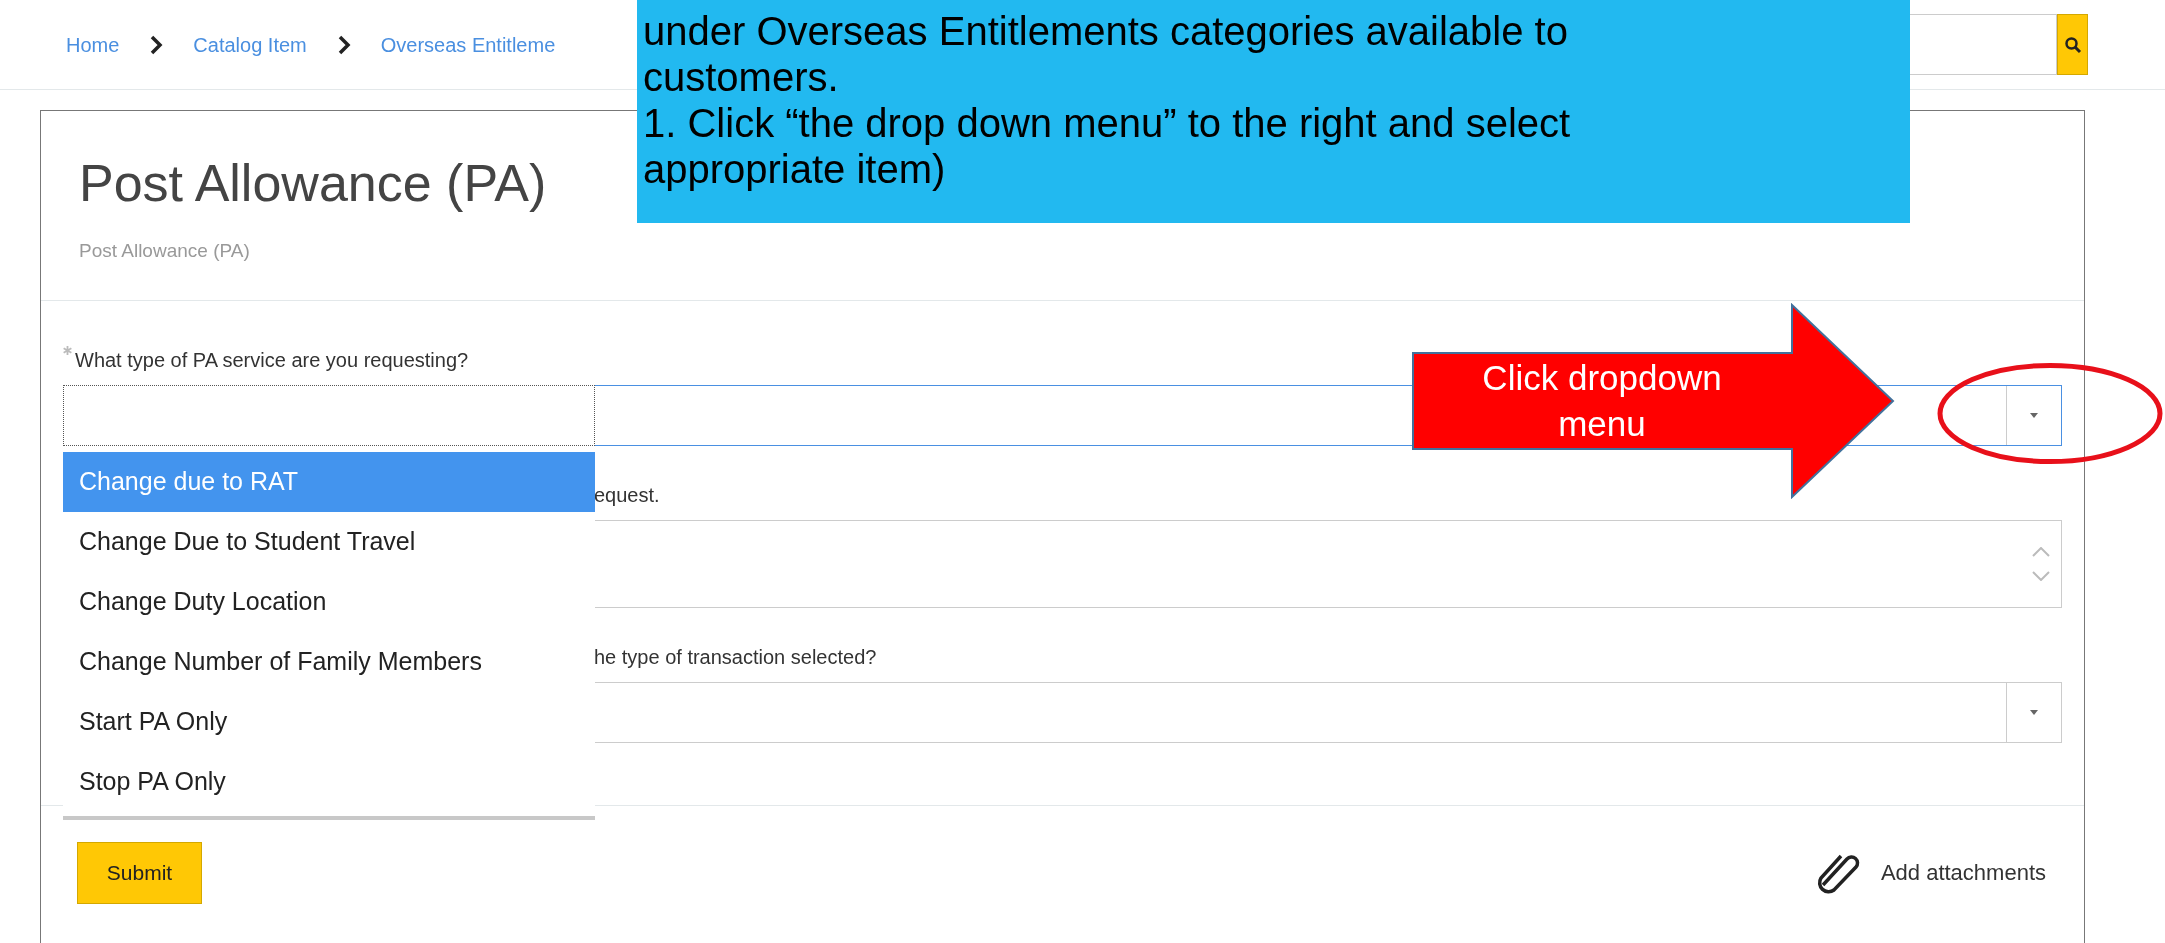  I want to click on search-button, so click(2072, 44).